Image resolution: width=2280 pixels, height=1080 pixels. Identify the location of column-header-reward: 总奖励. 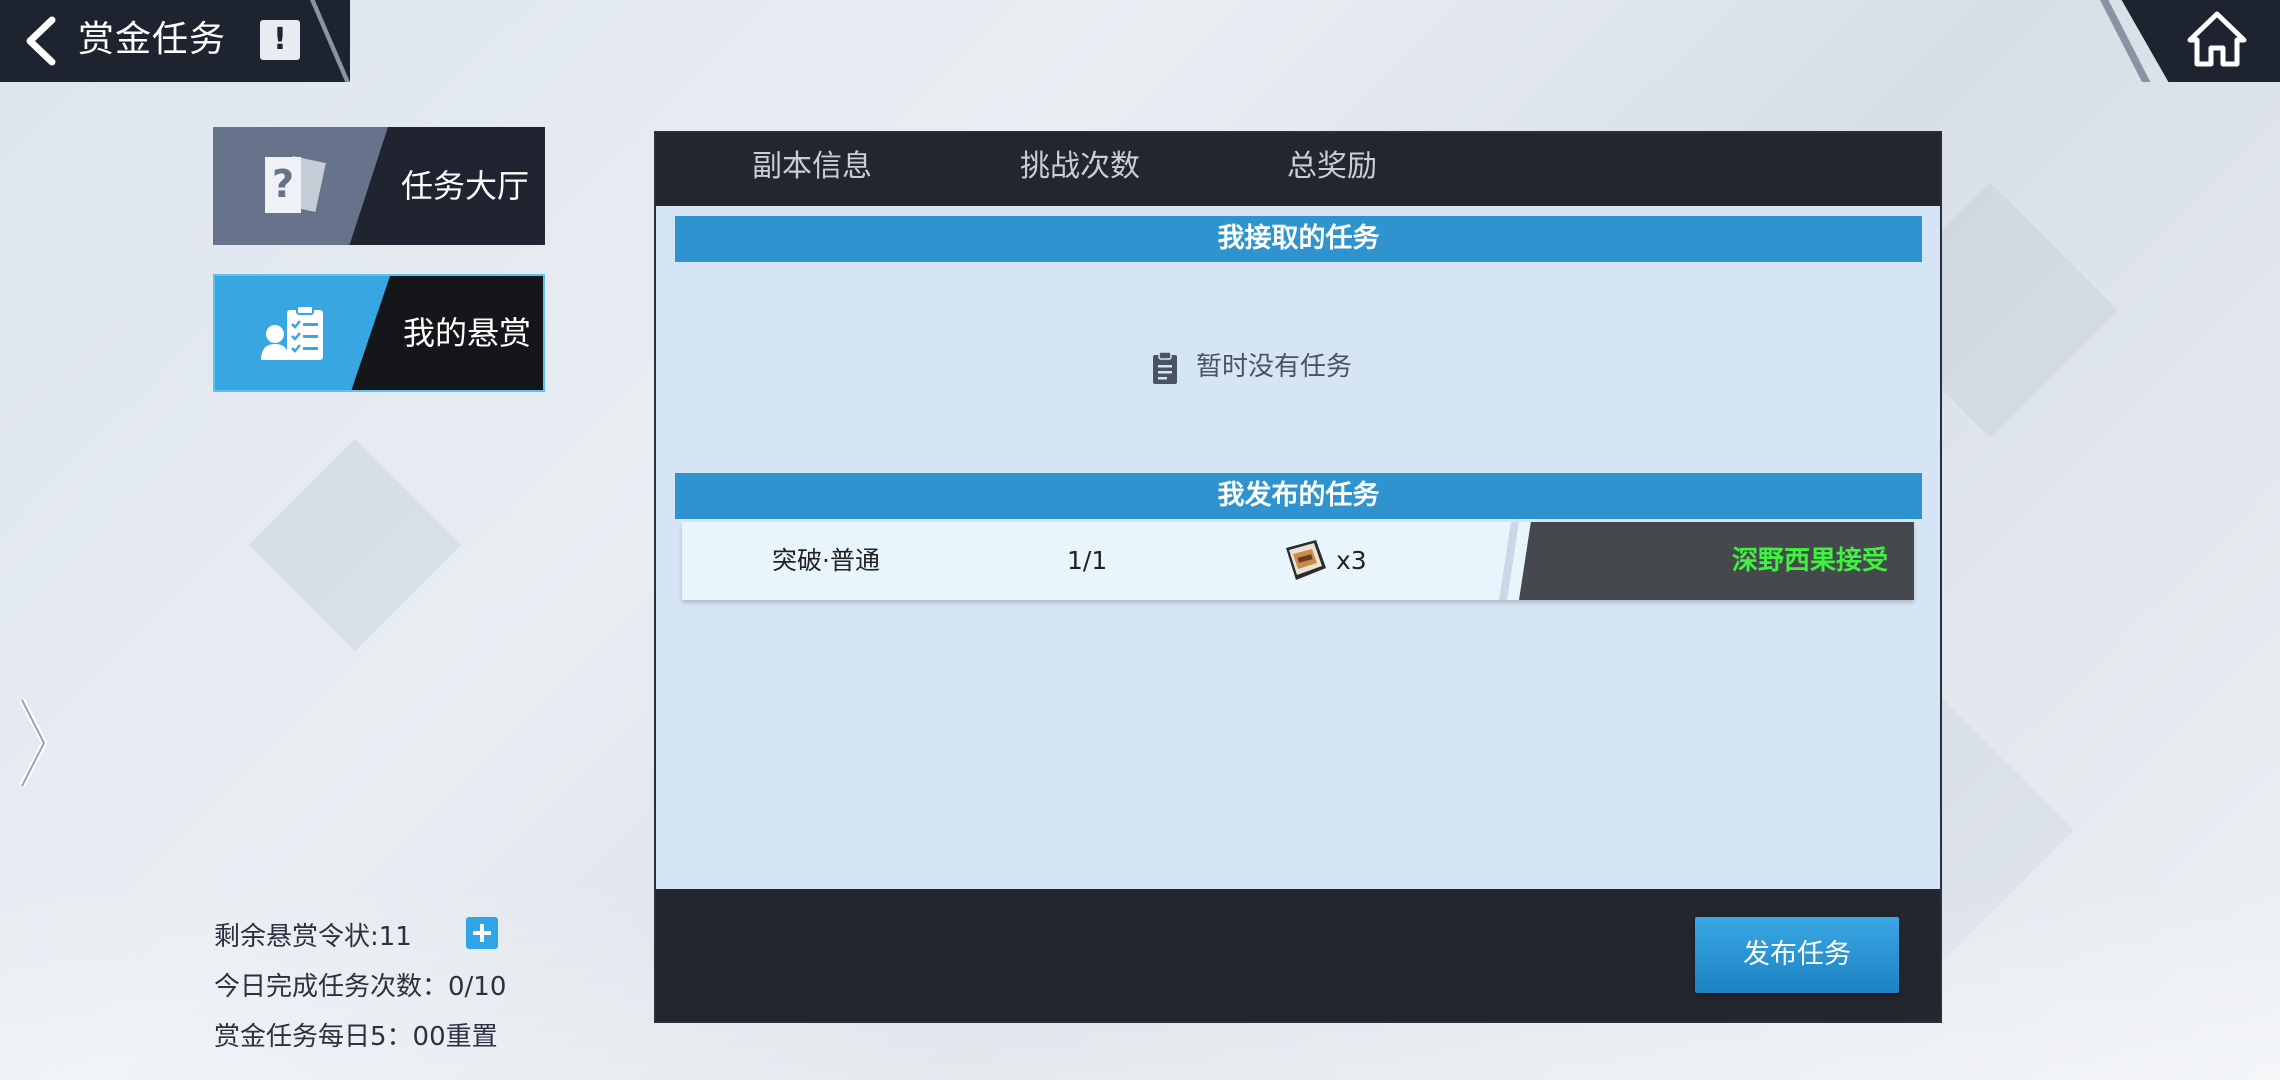
(1332, 166).